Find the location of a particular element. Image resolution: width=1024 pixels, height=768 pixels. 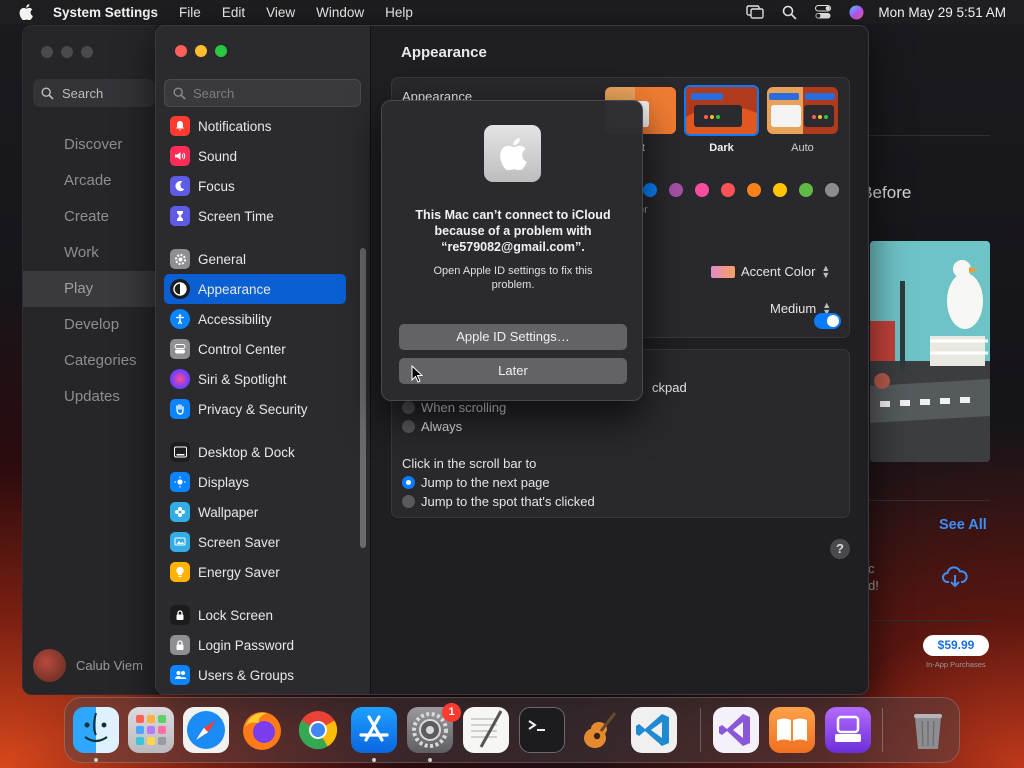

scroll-always-radio is located at coordinates (408, 426).